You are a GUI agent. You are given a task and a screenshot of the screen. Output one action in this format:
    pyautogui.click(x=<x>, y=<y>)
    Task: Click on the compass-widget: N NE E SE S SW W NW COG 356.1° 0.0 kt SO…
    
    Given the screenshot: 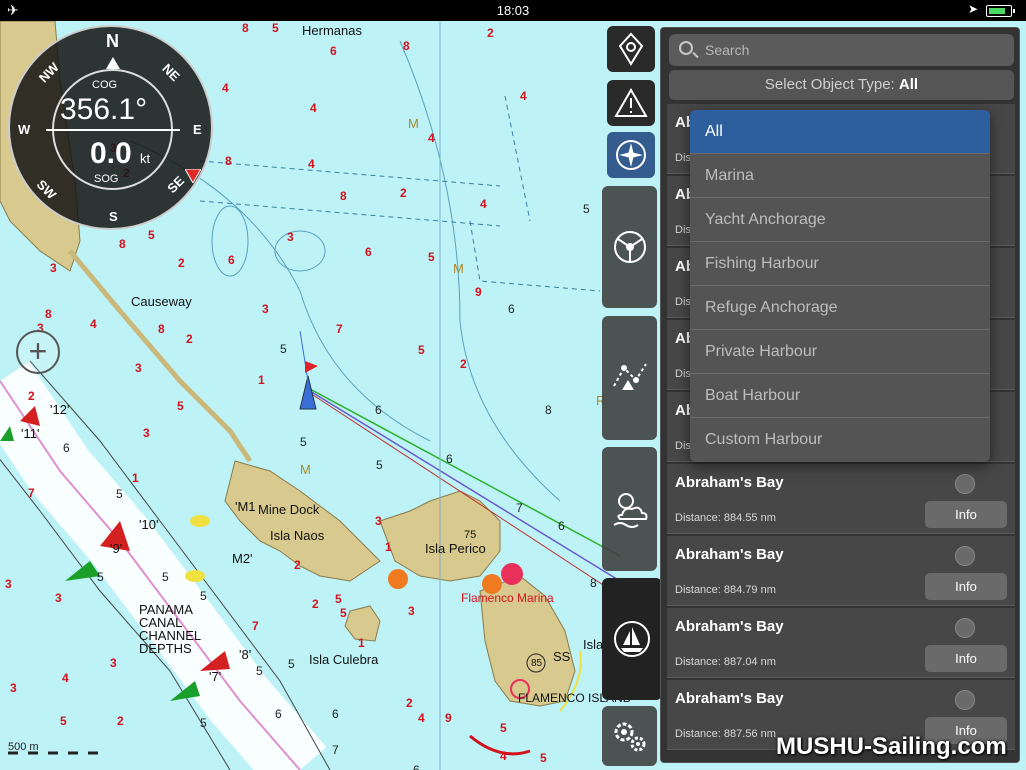 What is the action you would take?
    pyautogui.click(x=110, y=127)
    